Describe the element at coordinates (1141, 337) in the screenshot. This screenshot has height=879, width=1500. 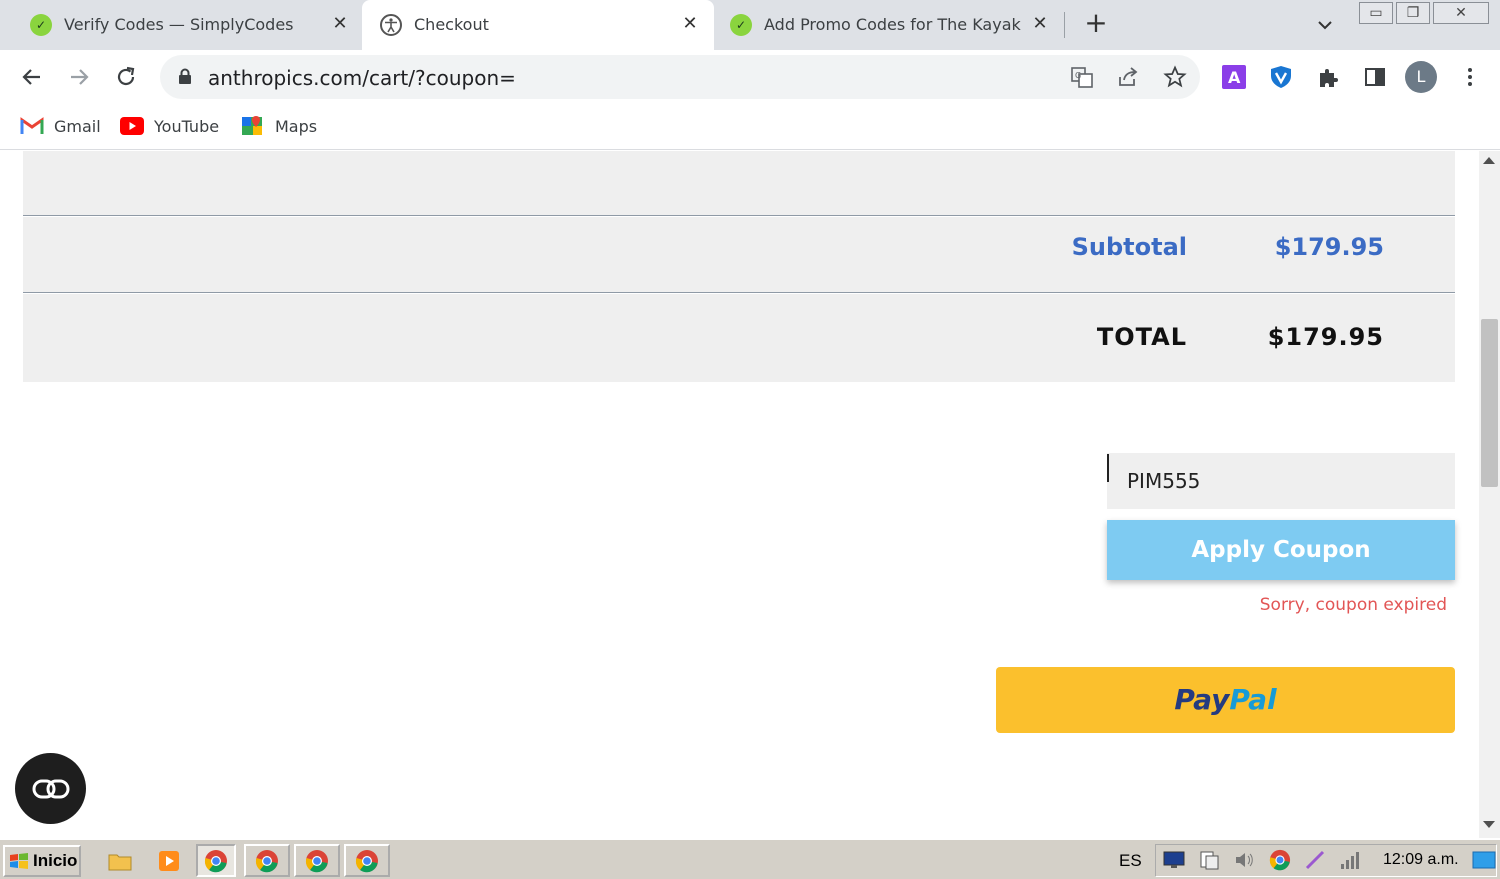
I see `total-label: TOTAL` at that location.